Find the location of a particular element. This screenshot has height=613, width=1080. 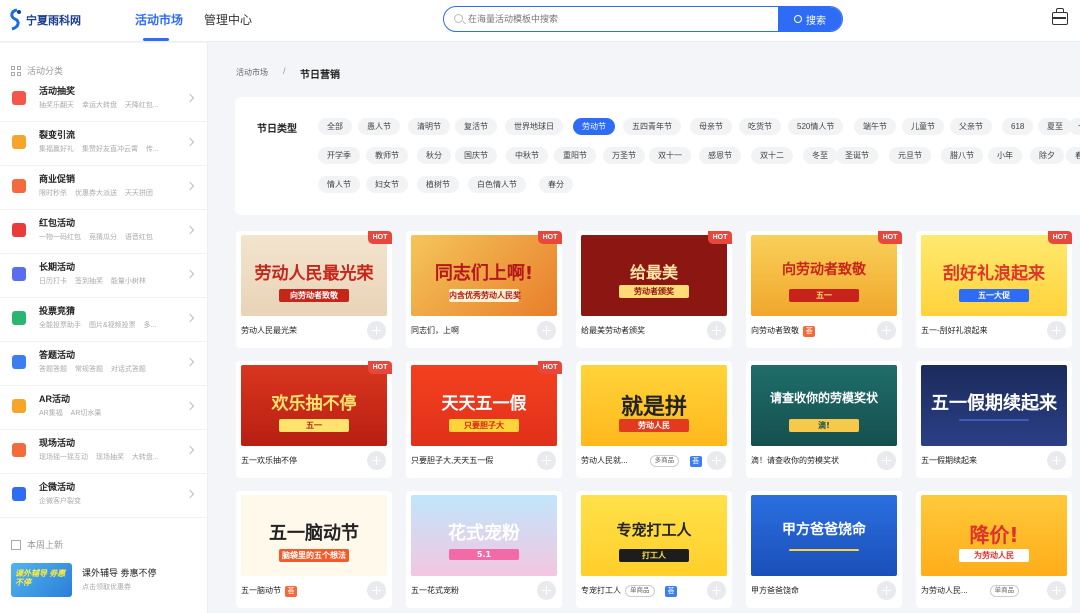

template-card: 五一假期续起来 五一假期续起来 is located at coordinates (994, 419).